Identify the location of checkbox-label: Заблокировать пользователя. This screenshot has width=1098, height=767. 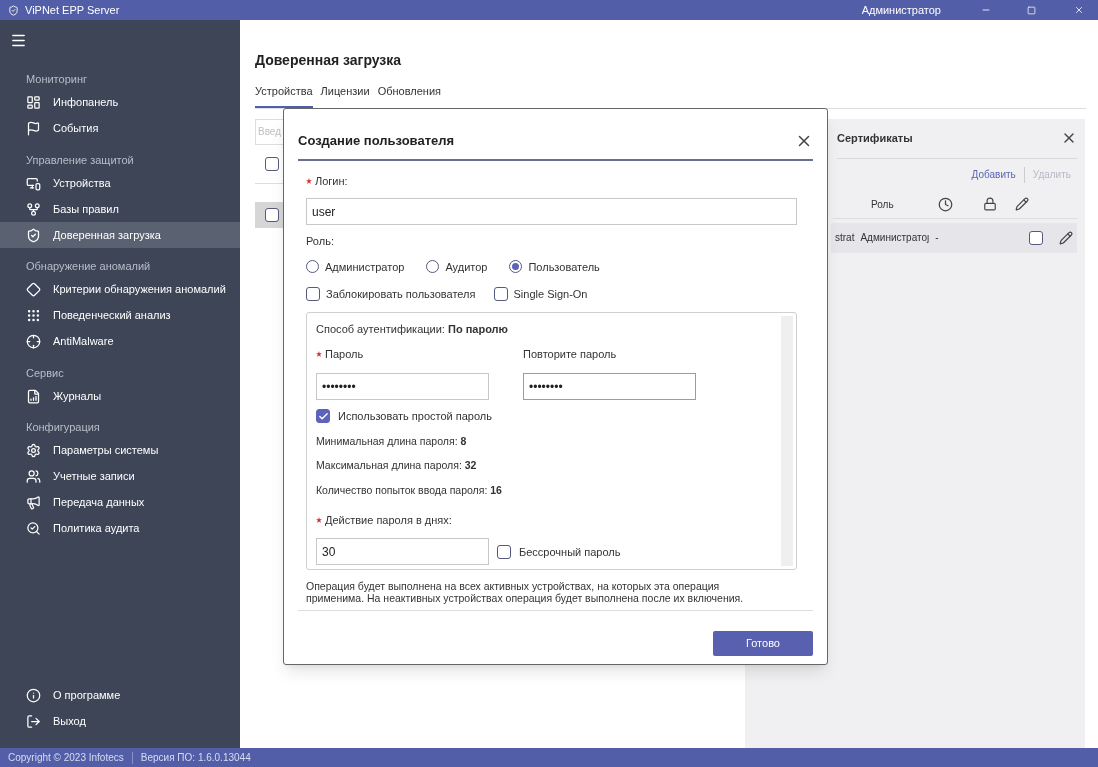
(401, 294).